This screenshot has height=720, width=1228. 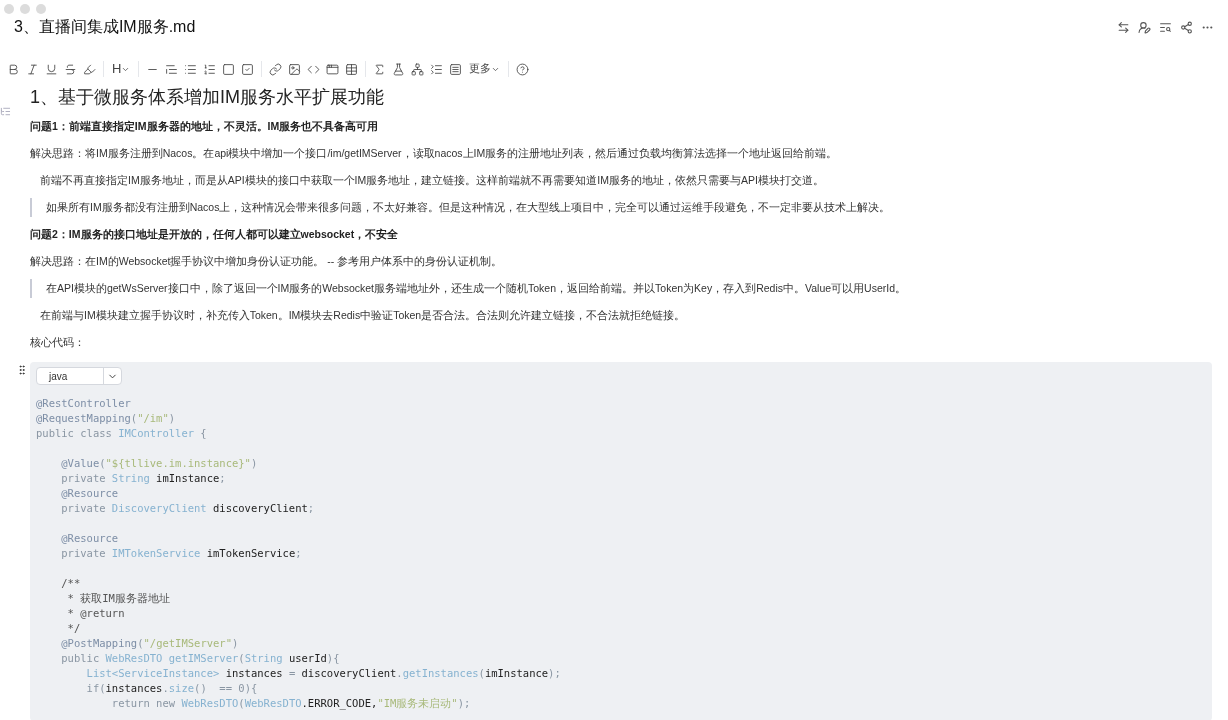 I want to click on document-heading: 1、基于微服务体系增加IM服务水平扩展功能, so click(x=207, y=97).